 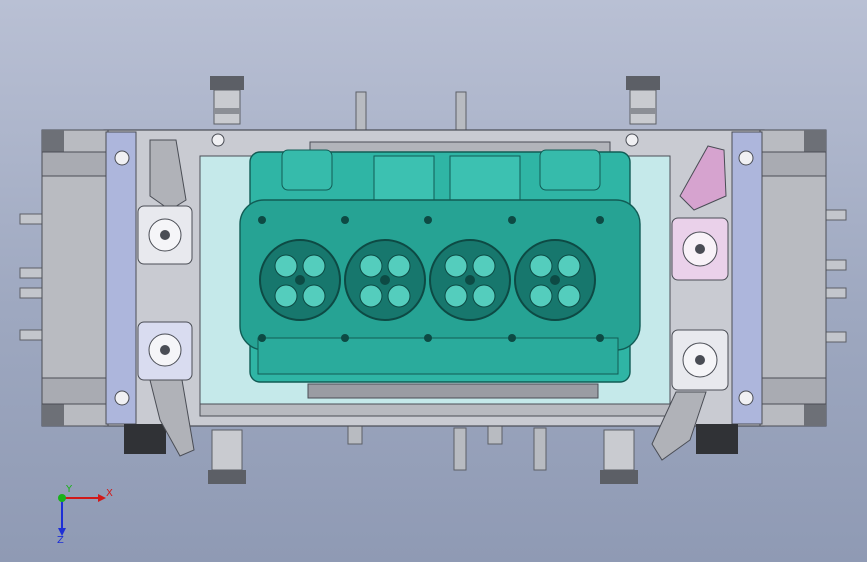 I want to click on right-rail, so click(x=747, y=278).